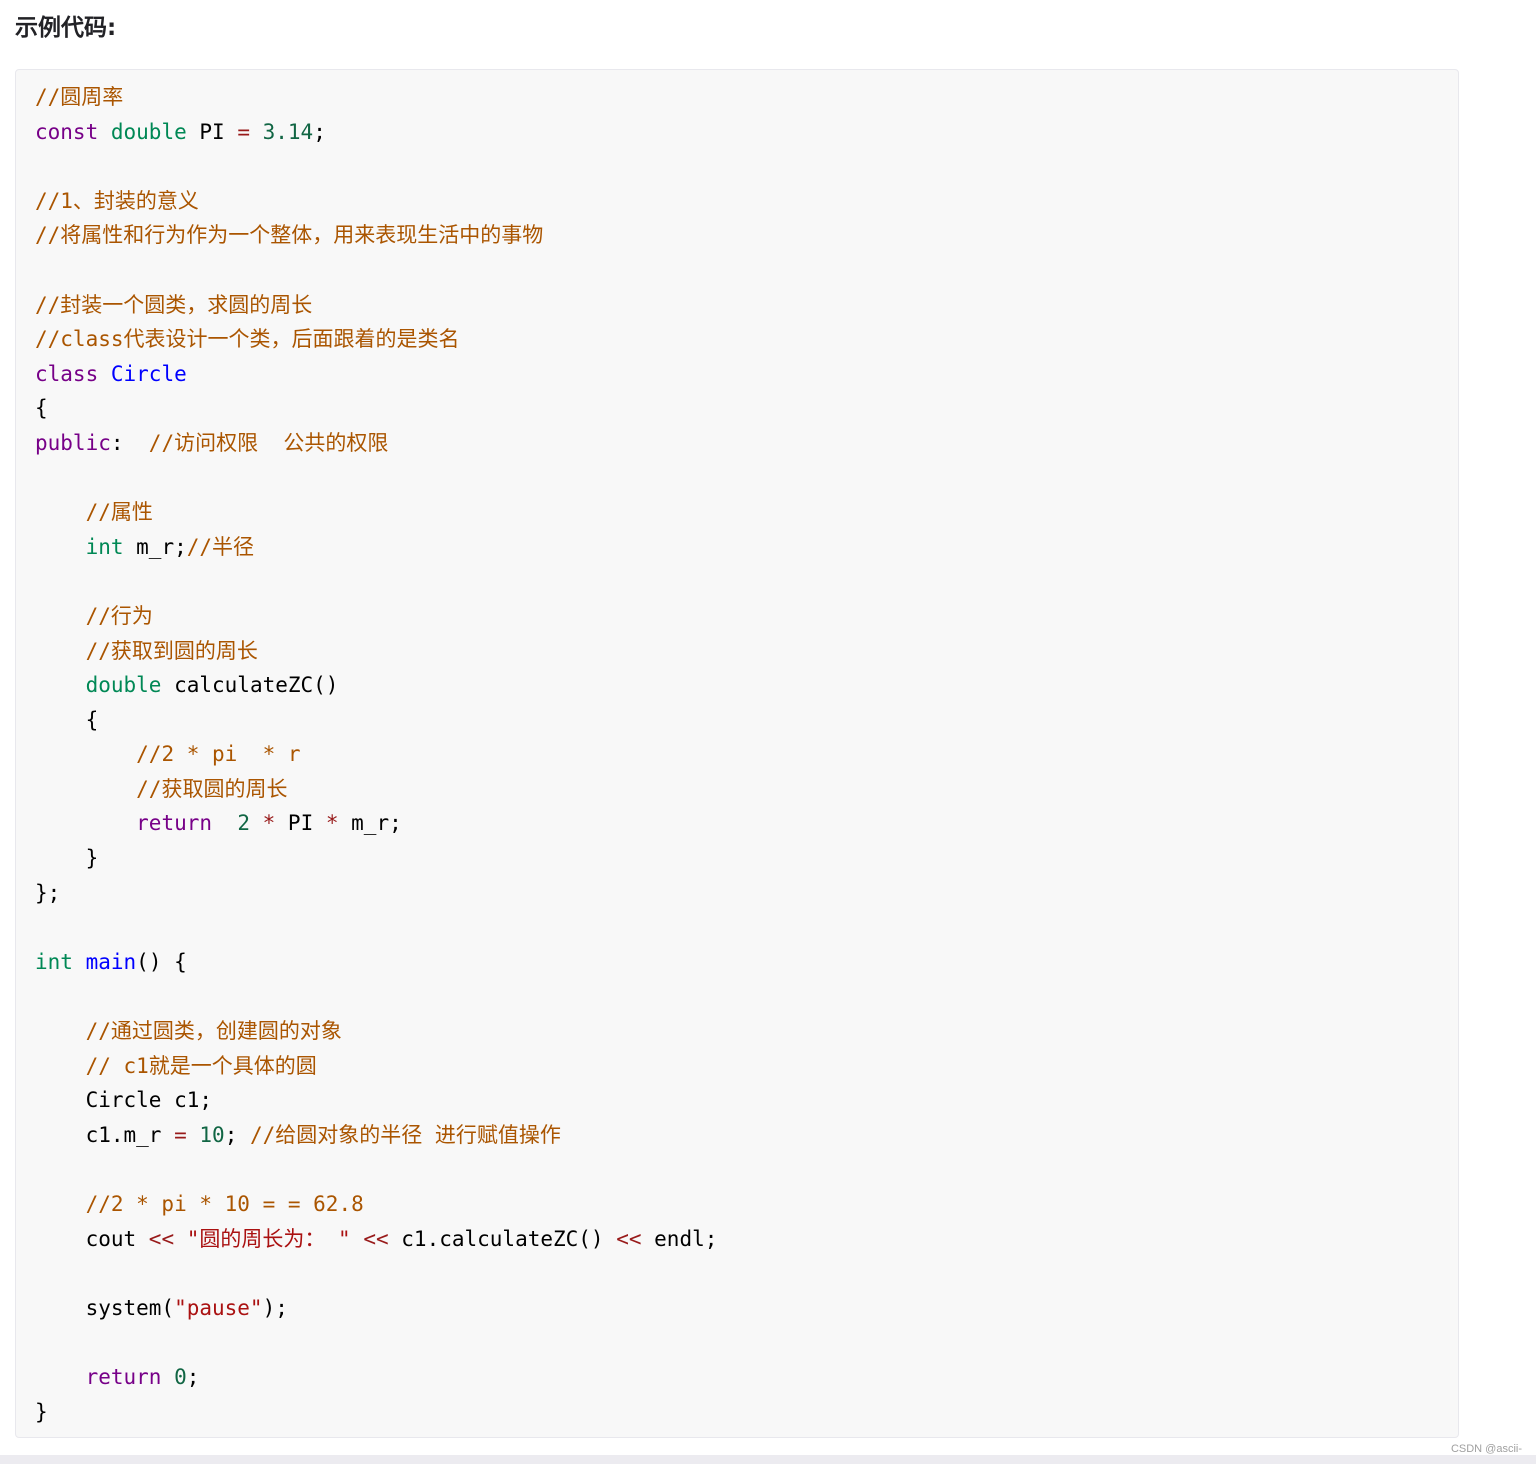 Image resolution: width=1536 pixels, height=1464 pixels. What do you see at coordinates (376, 962) in the screenshot?
I see `code-line: int main() {` at bounding box center [376, 962].